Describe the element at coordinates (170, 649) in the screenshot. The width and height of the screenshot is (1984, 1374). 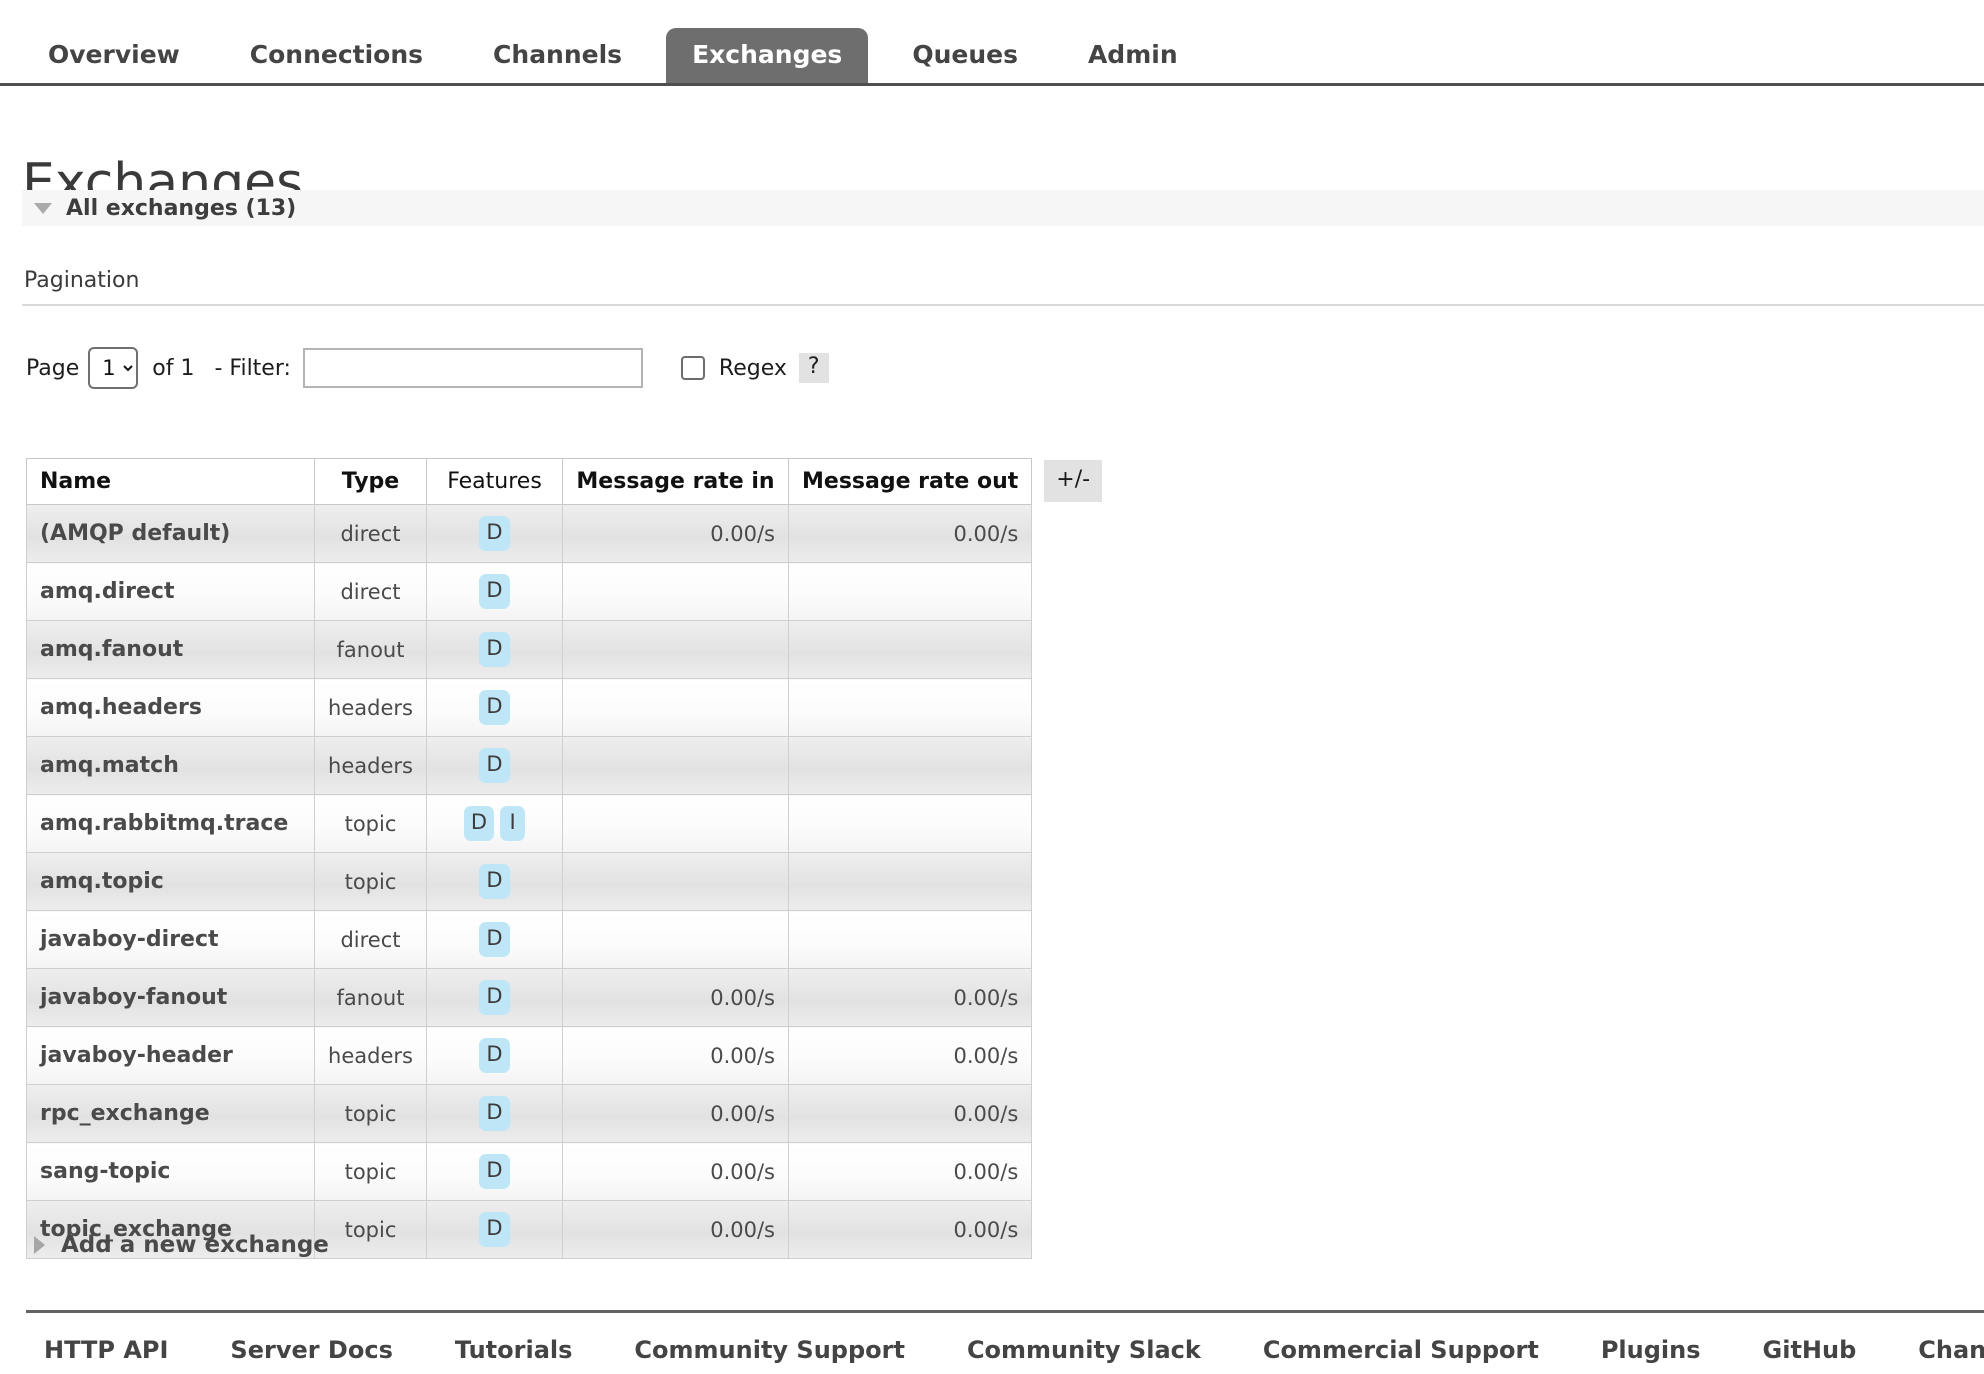
I see `exchange-name-link: amq.fanout` at that location.